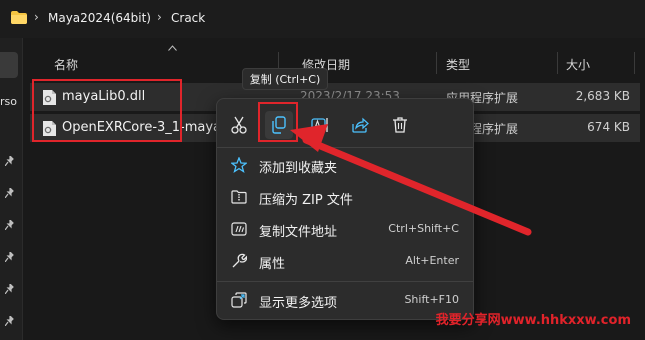  I want to click on breadcrumb-item-maya: Maya2024(64bit), so click(99, 18).